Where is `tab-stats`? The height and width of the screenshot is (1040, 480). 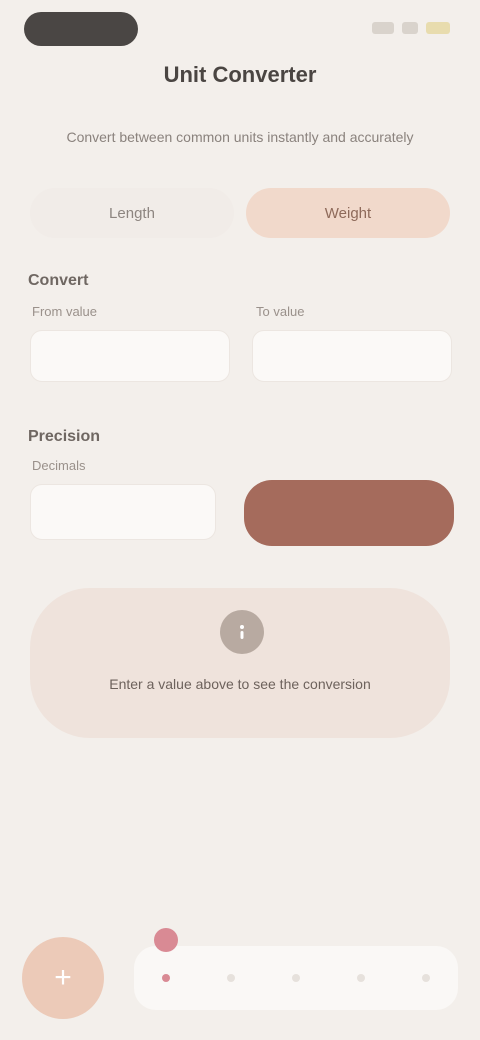
tab-stats is located at coordinates (361, 978).